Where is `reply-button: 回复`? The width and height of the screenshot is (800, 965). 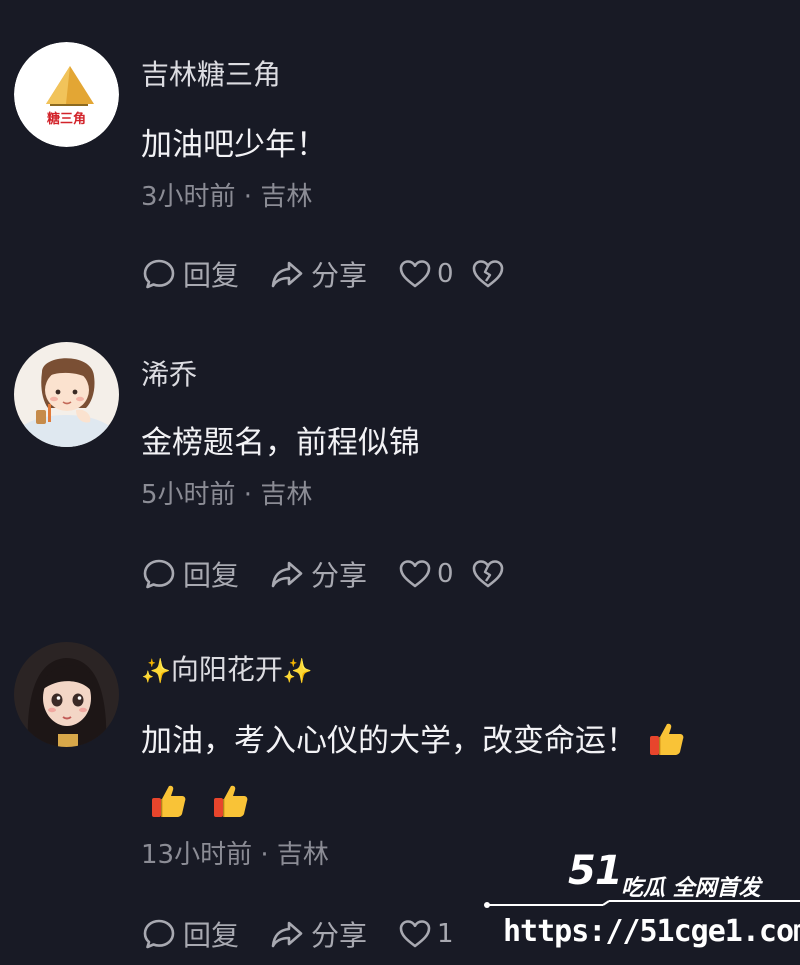 reply-button: 回复 is located at coordinates (190, 934).